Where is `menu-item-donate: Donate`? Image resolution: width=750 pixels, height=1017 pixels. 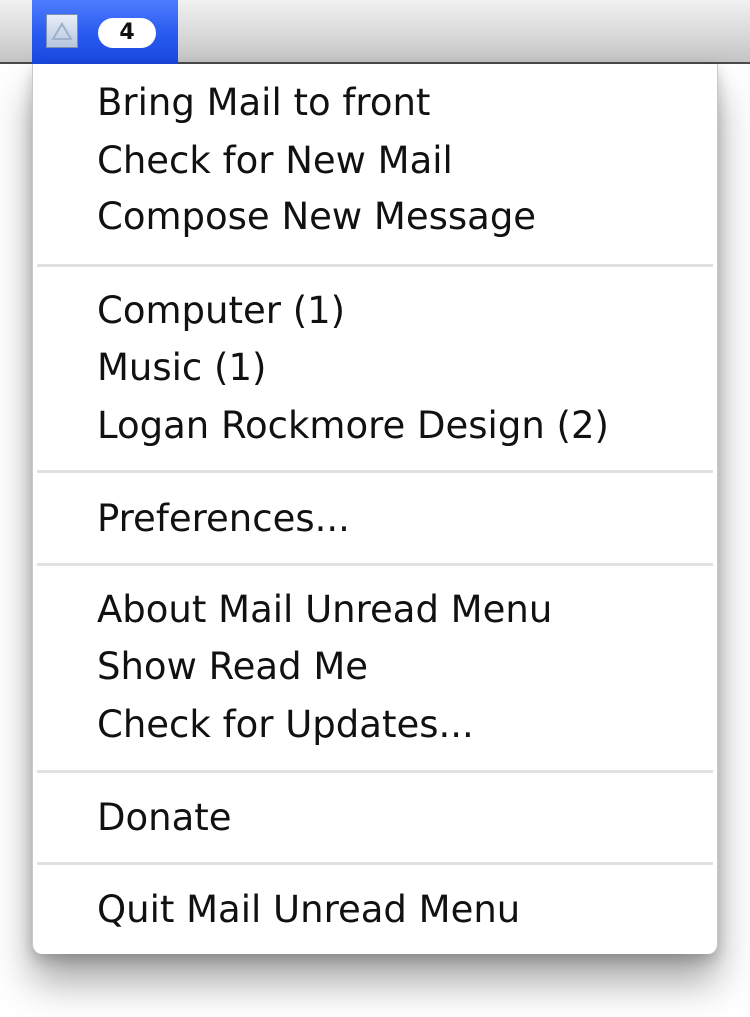
menu-item-donate: Donate is located at coordinates (164, 818).